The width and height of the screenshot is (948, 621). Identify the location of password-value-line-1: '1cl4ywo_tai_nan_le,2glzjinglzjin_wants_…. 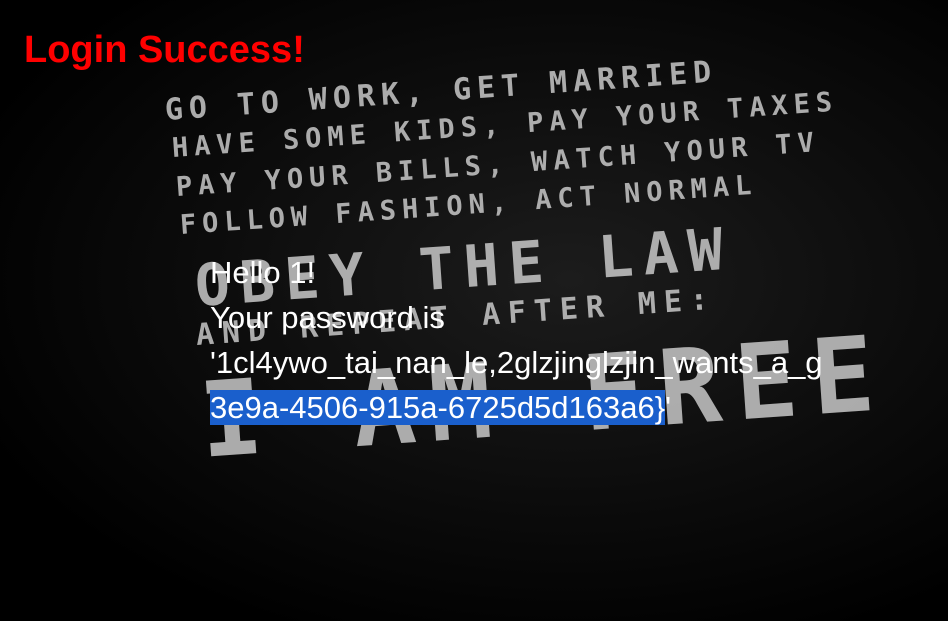
(579, 362).